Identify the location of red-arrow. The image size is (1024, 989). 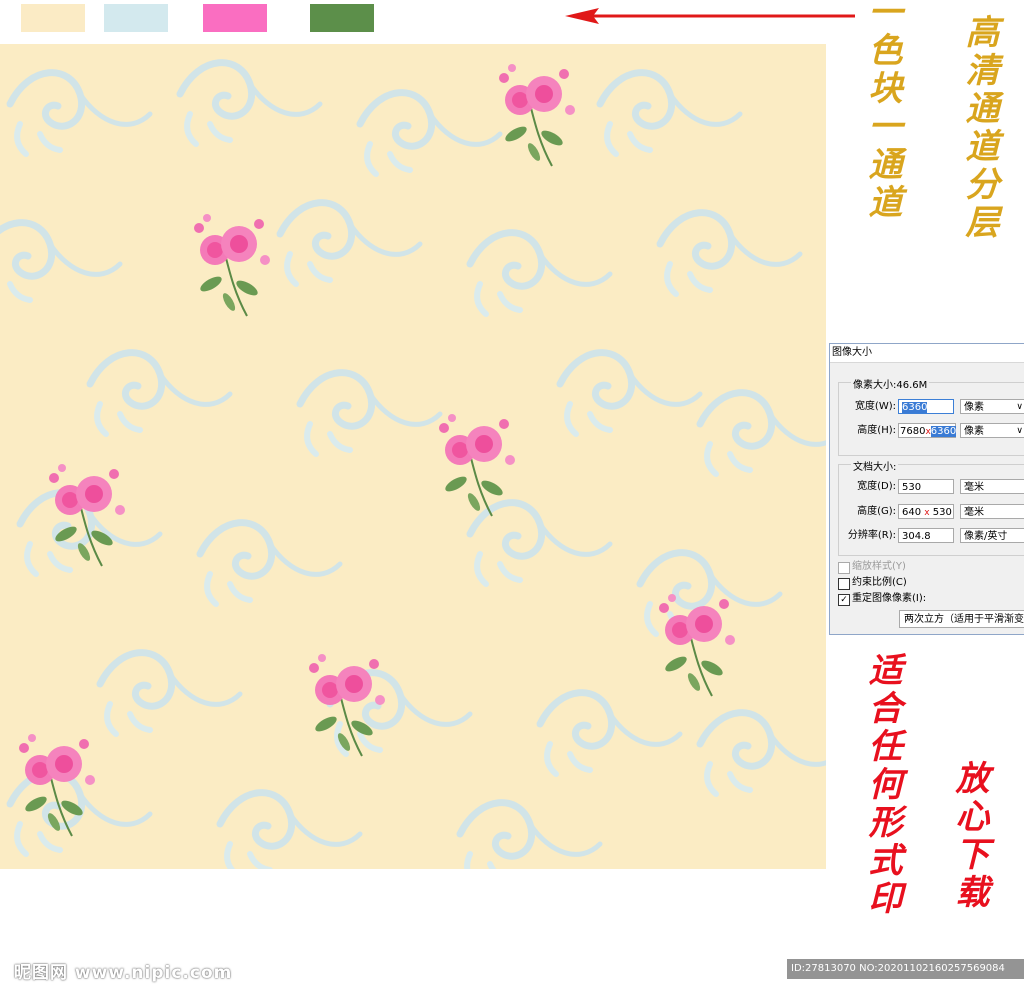
(710, 16).